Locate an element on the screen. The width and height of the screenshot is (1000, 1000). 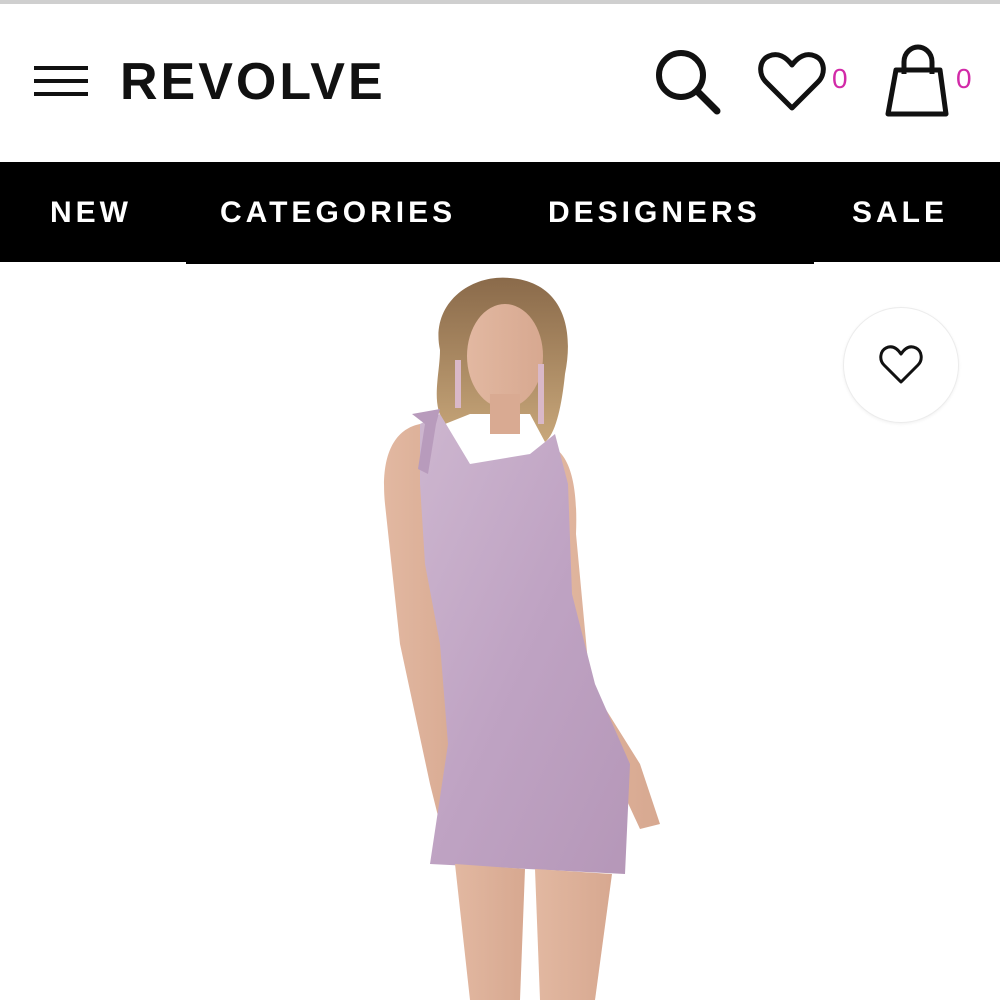
nav-item-sale: SALE is located at coordinates (900, 213).